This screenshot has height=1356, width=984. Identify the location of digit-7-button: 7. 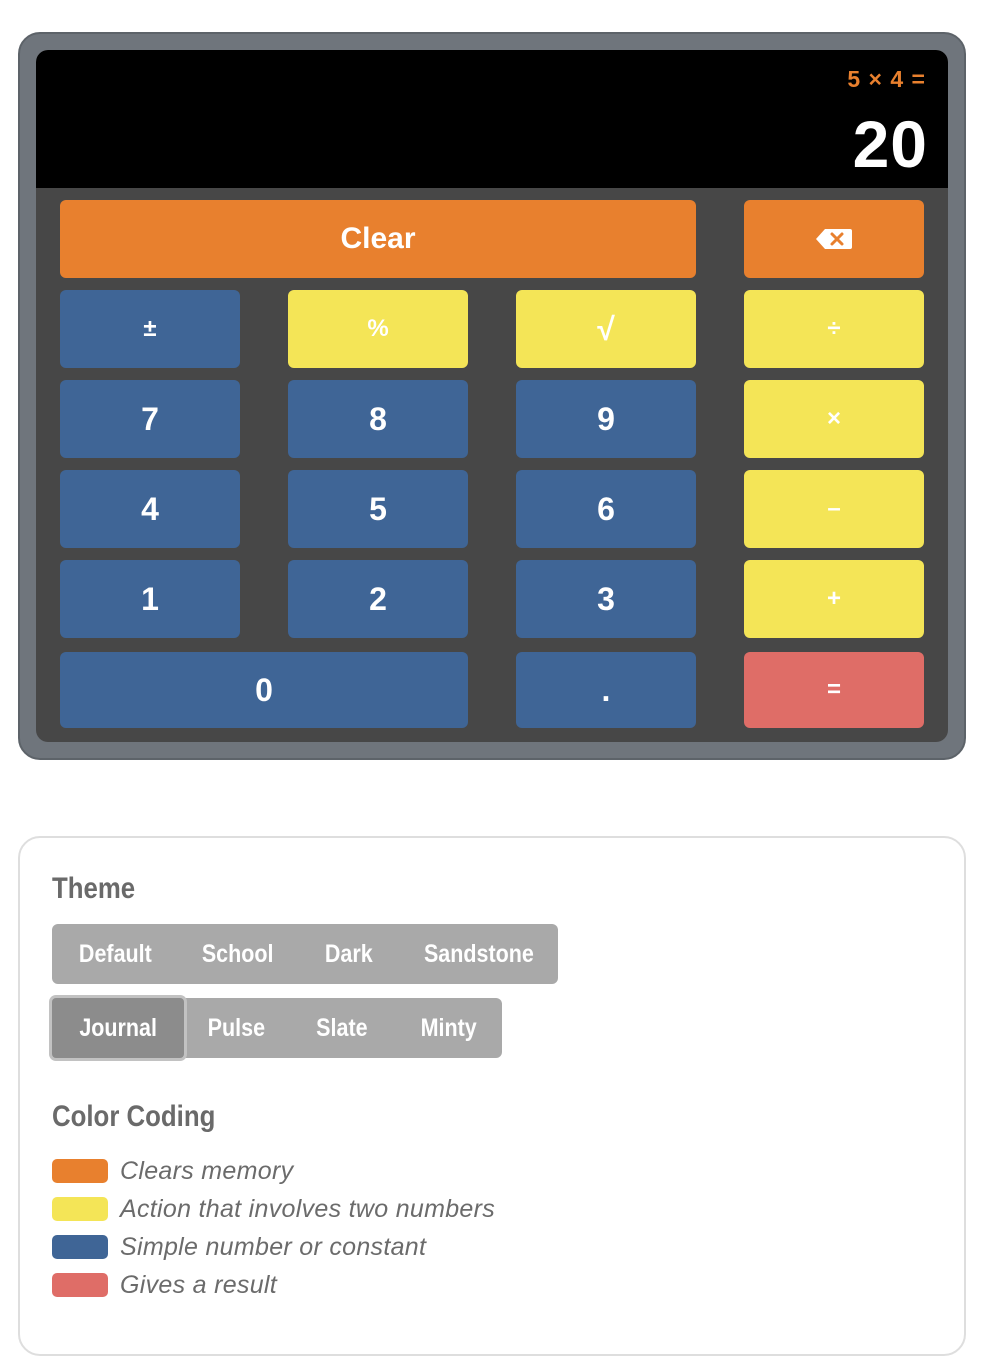
(150, 419).